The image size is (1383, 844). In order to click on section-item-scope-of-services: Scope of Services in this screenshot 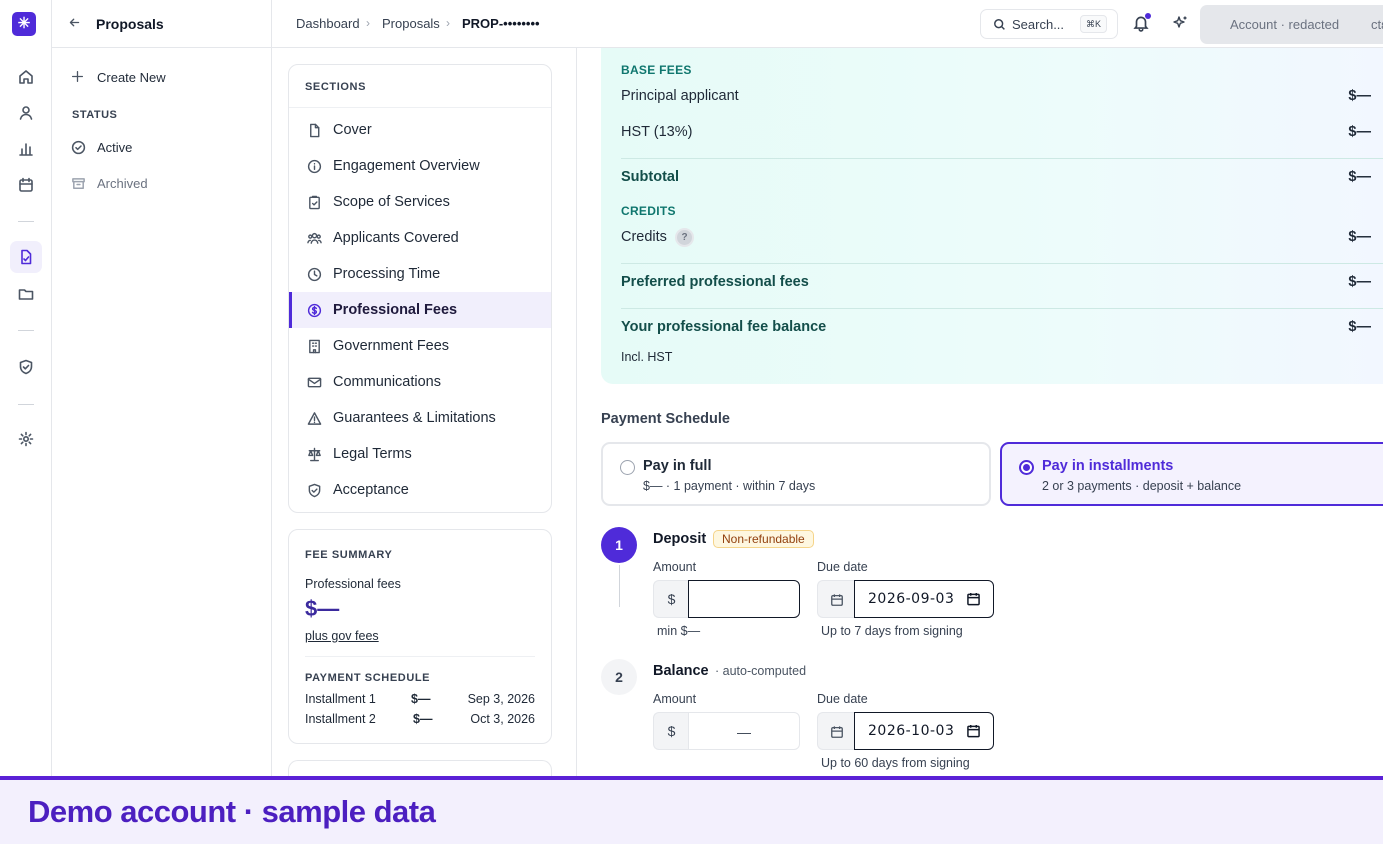, I will do `click(420, 202)`.